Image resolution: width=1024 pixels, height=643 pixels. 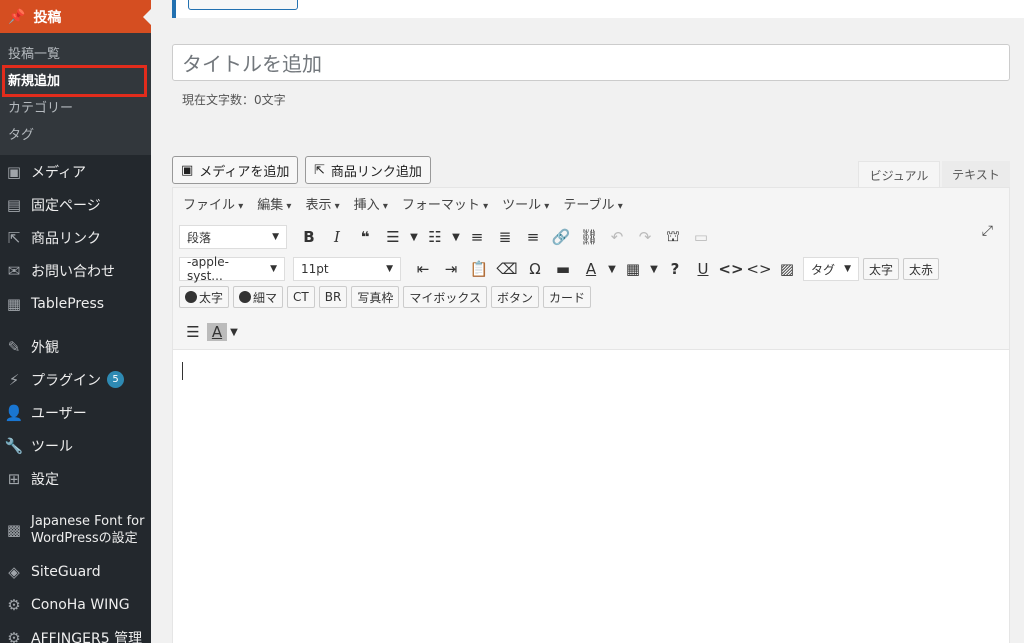 What do you see at coordinates (75, 106) in the screenshot?
I see `submenu-categories: カテゴリー` at bounding box center [75, 106].